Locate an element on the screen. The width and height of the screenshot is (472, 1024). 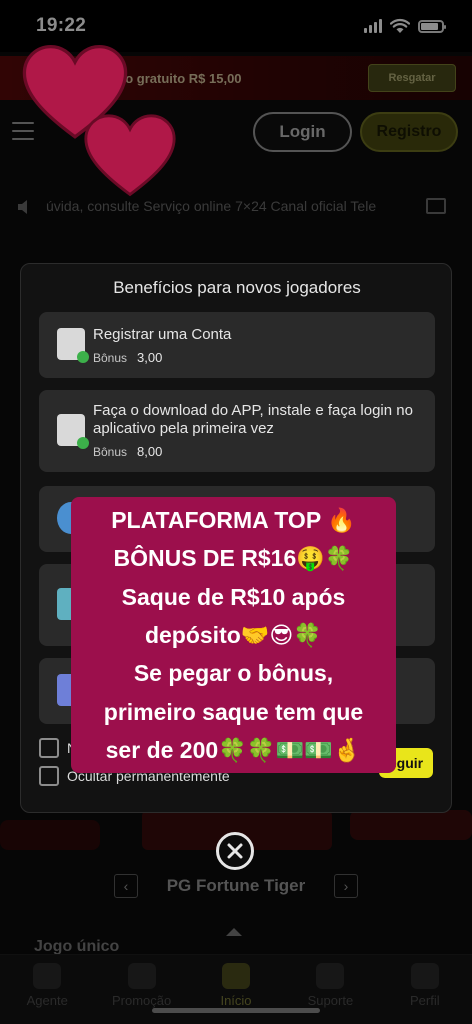
close-modal-button is located at coordinates (235, 851).